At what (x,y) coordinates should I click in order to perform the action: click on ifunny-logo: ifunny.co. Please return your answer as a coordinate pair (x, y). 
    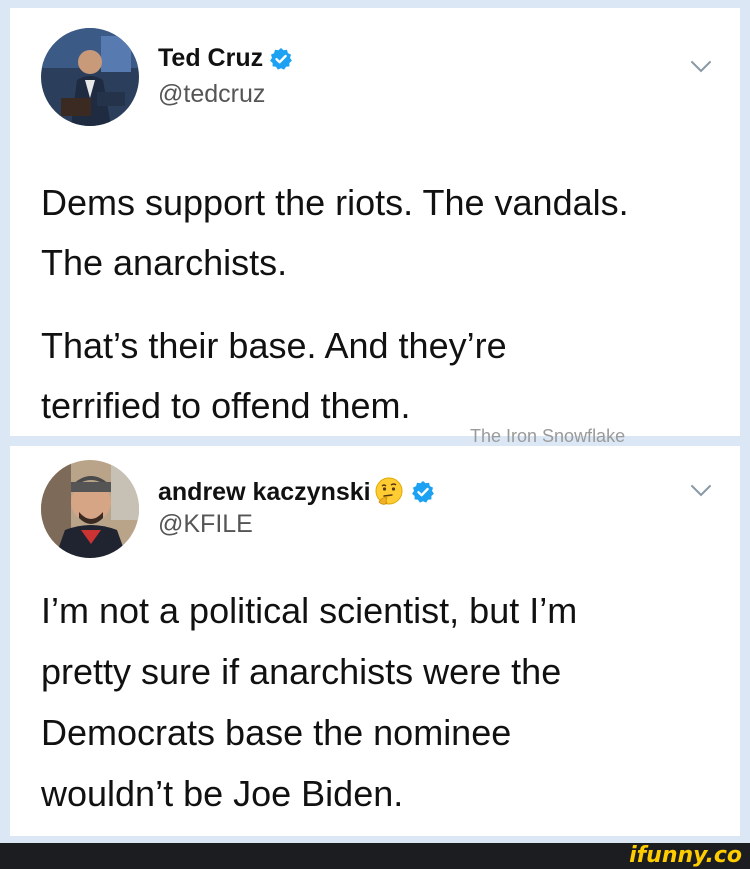
    Looking at the image, I should click on (685, 856).